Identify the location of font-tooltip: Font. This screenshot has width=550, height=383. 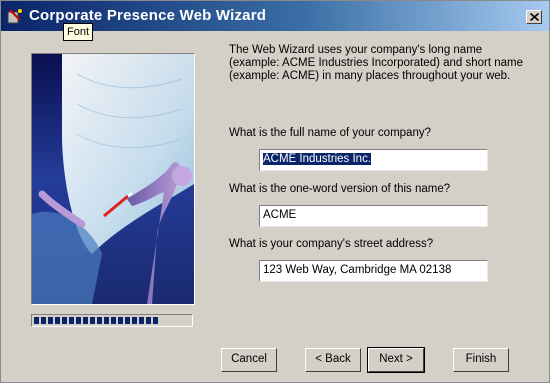
(78, 32).